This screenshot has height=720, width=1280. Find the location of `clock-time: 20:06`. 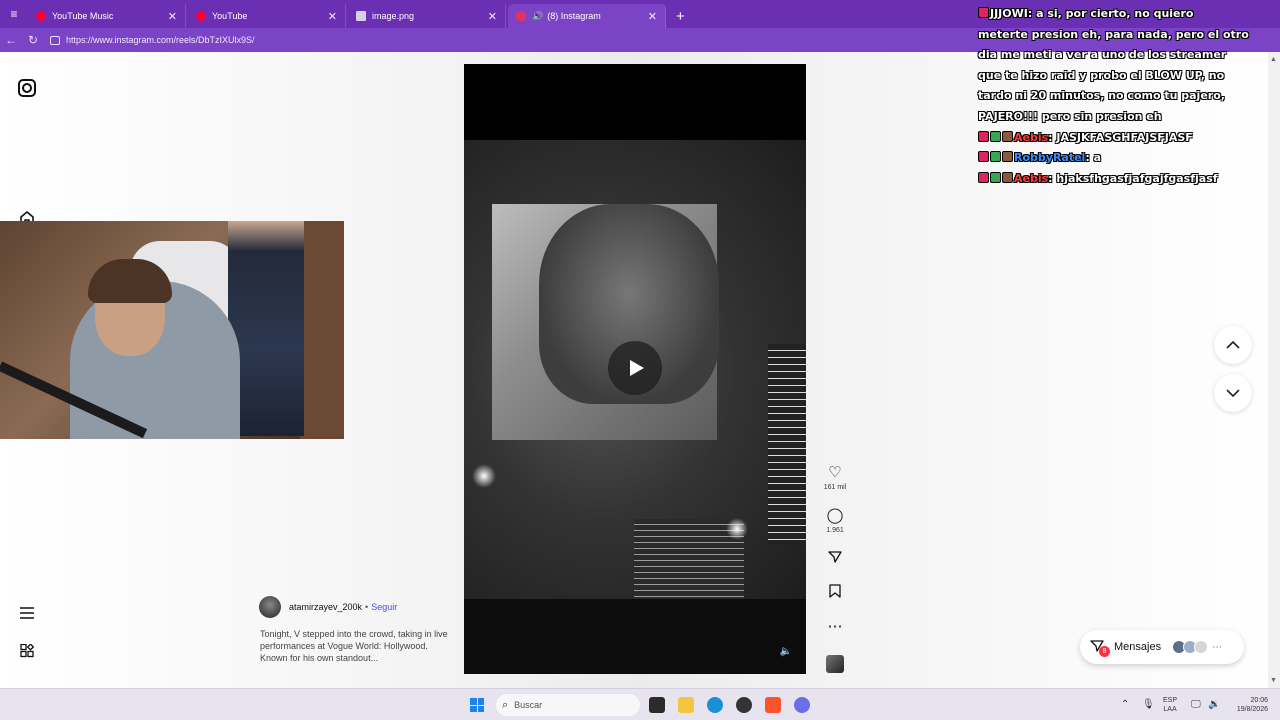

clock-time: 20:06 is located at coordinates (1259, 700).